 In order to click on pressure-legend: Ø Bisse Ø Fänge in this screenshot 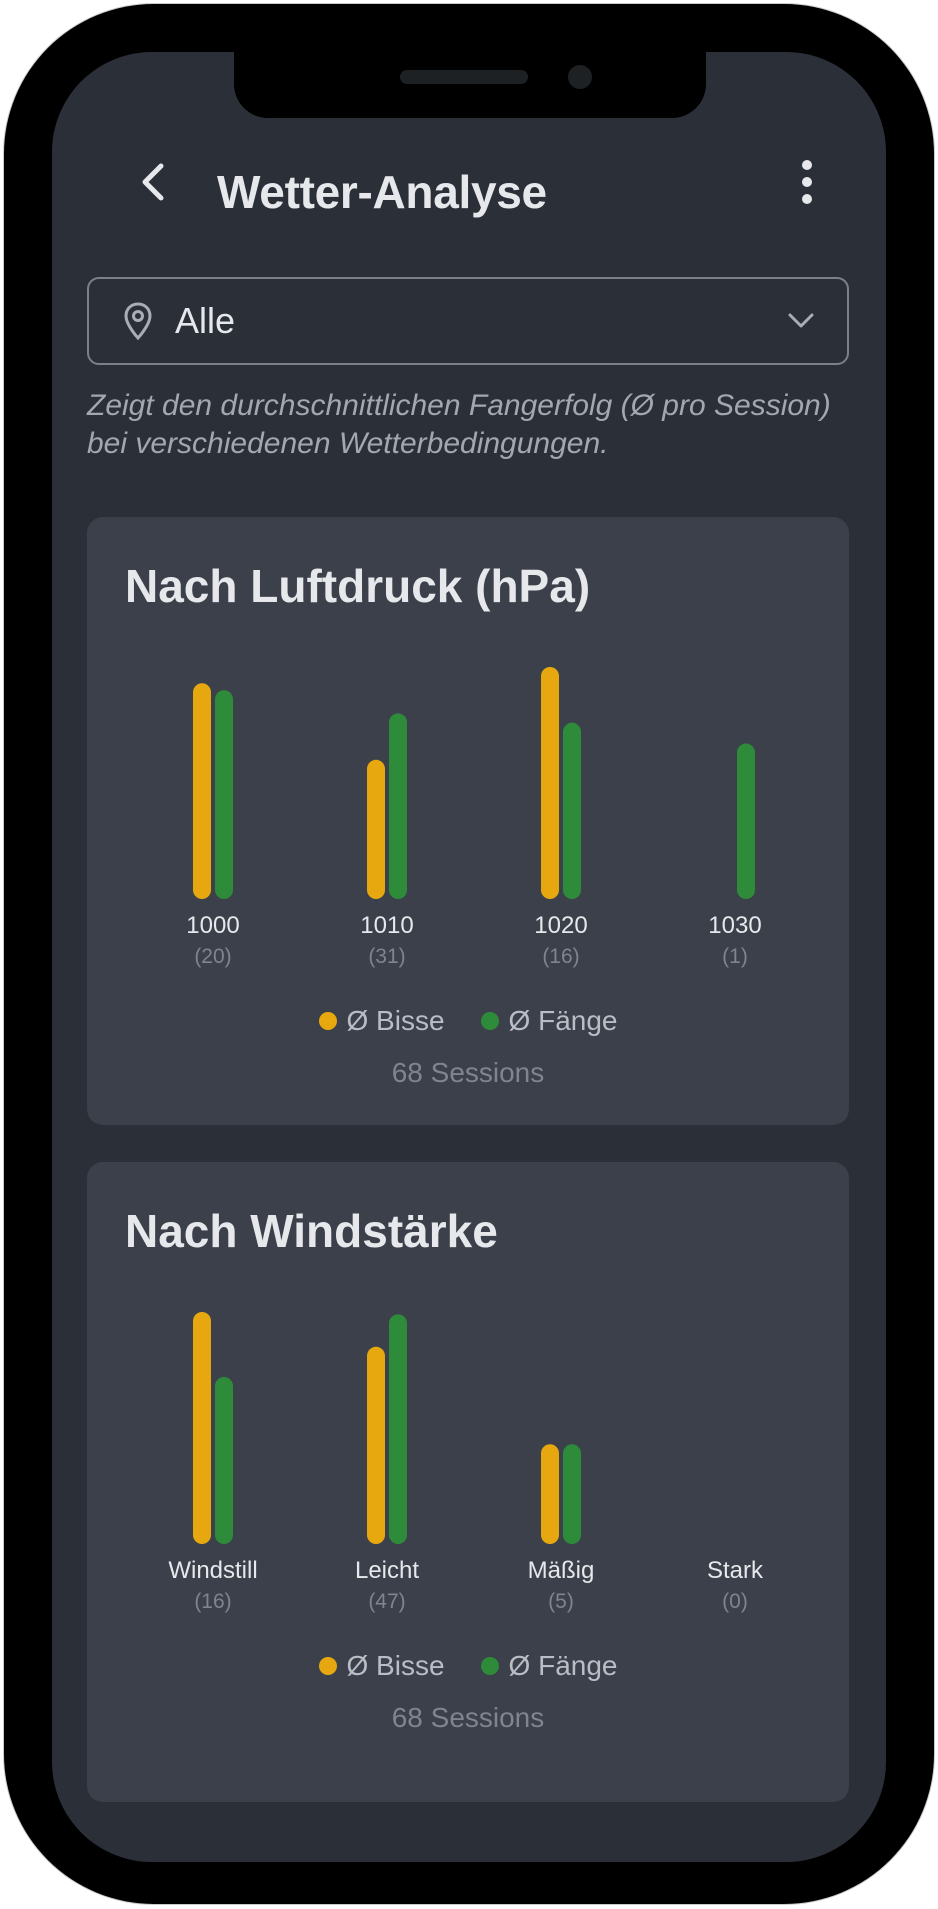, I will do `click(468, 1021)`.